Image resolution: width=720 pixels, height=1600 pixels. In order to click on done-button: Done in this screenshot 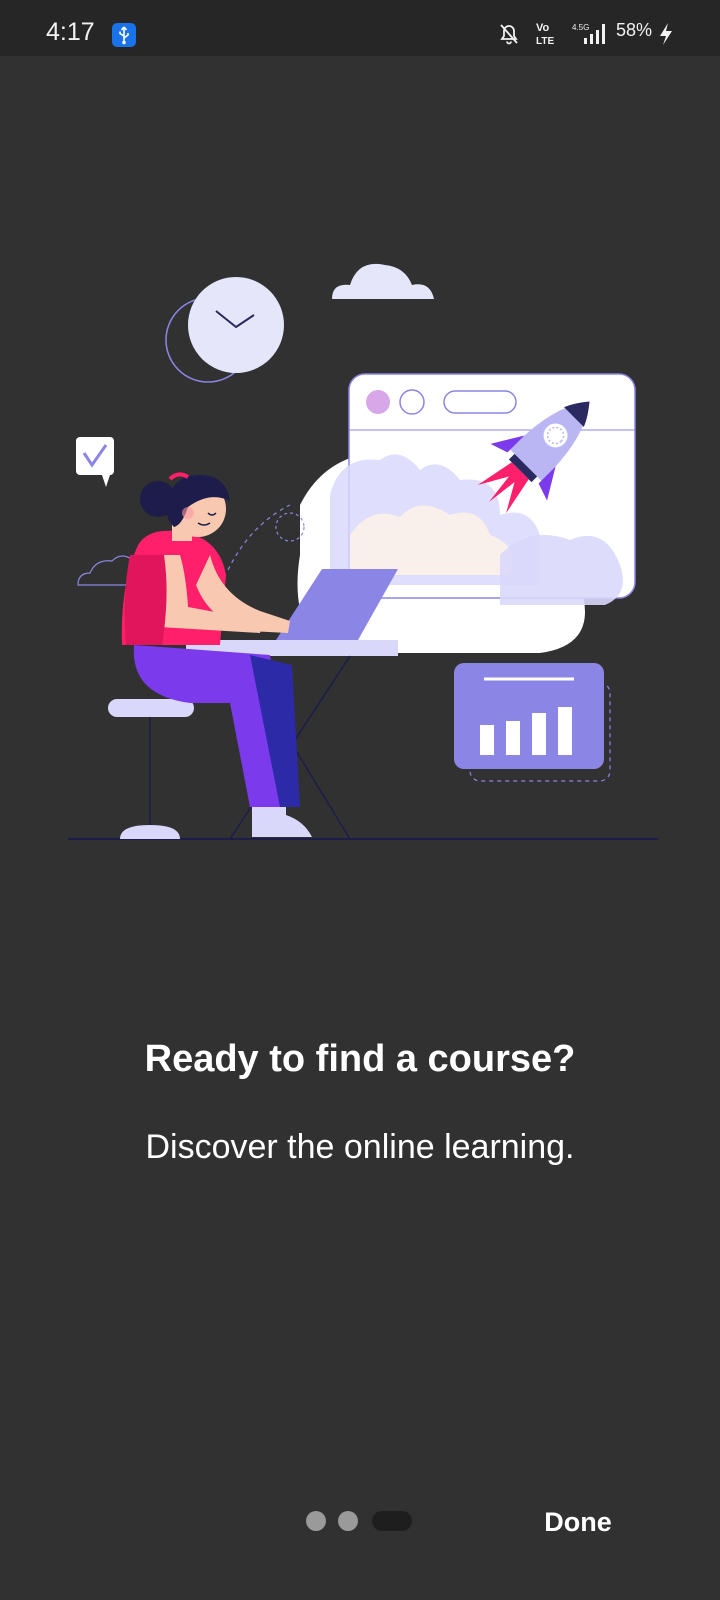, I will do `click(578, 1522)`.